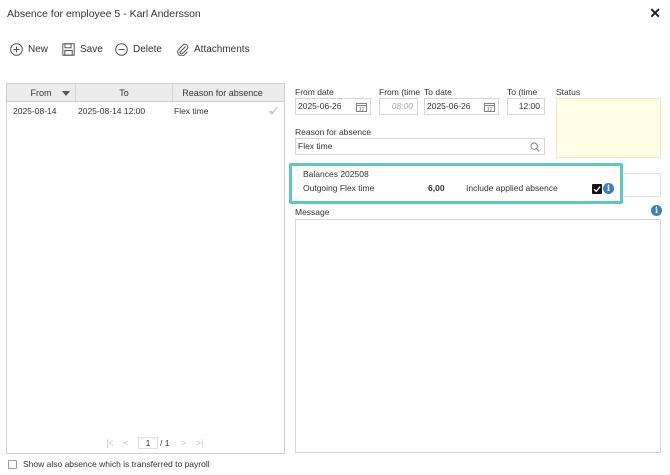  I want to click on column-header-reason-label: Reason for absence, so click(222, 93).